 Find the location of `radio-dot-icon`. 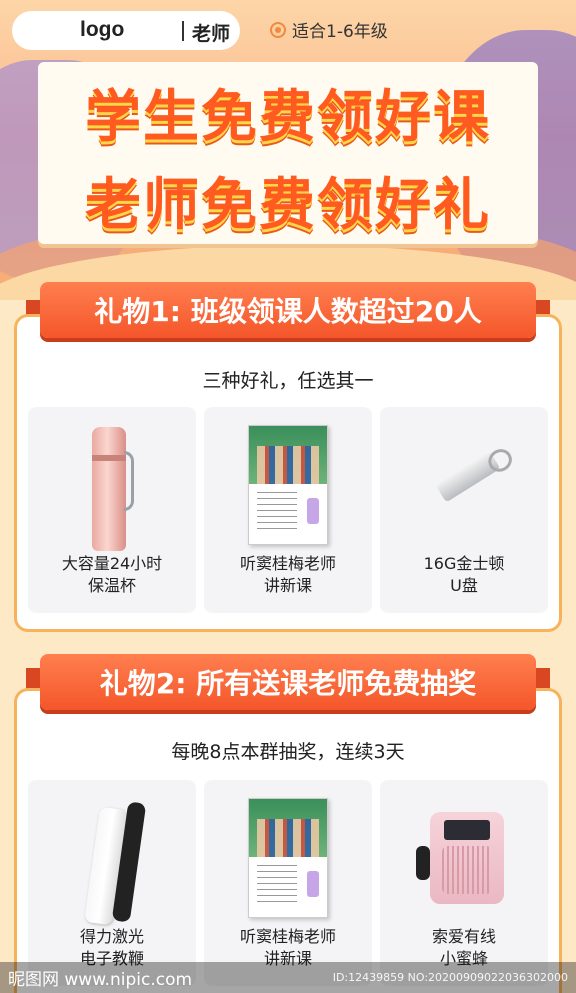

radio-dot-icon is located at coordinates (278, 29).